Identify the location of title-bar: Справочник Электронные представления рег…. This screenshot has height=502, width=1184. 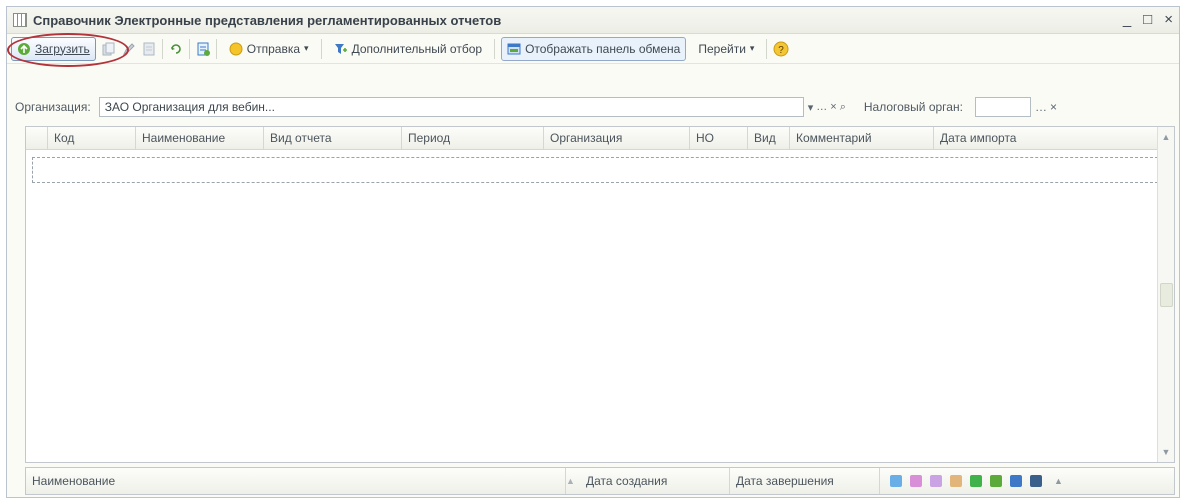
(593, 20).